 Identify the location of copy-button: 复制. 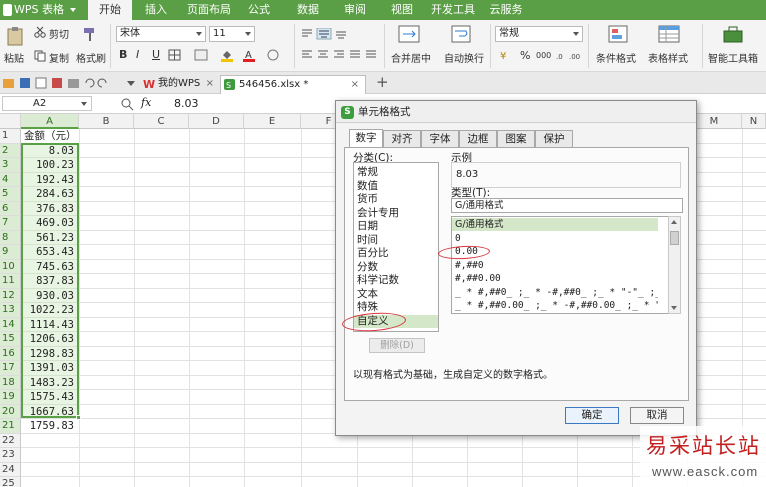
(59, 57).